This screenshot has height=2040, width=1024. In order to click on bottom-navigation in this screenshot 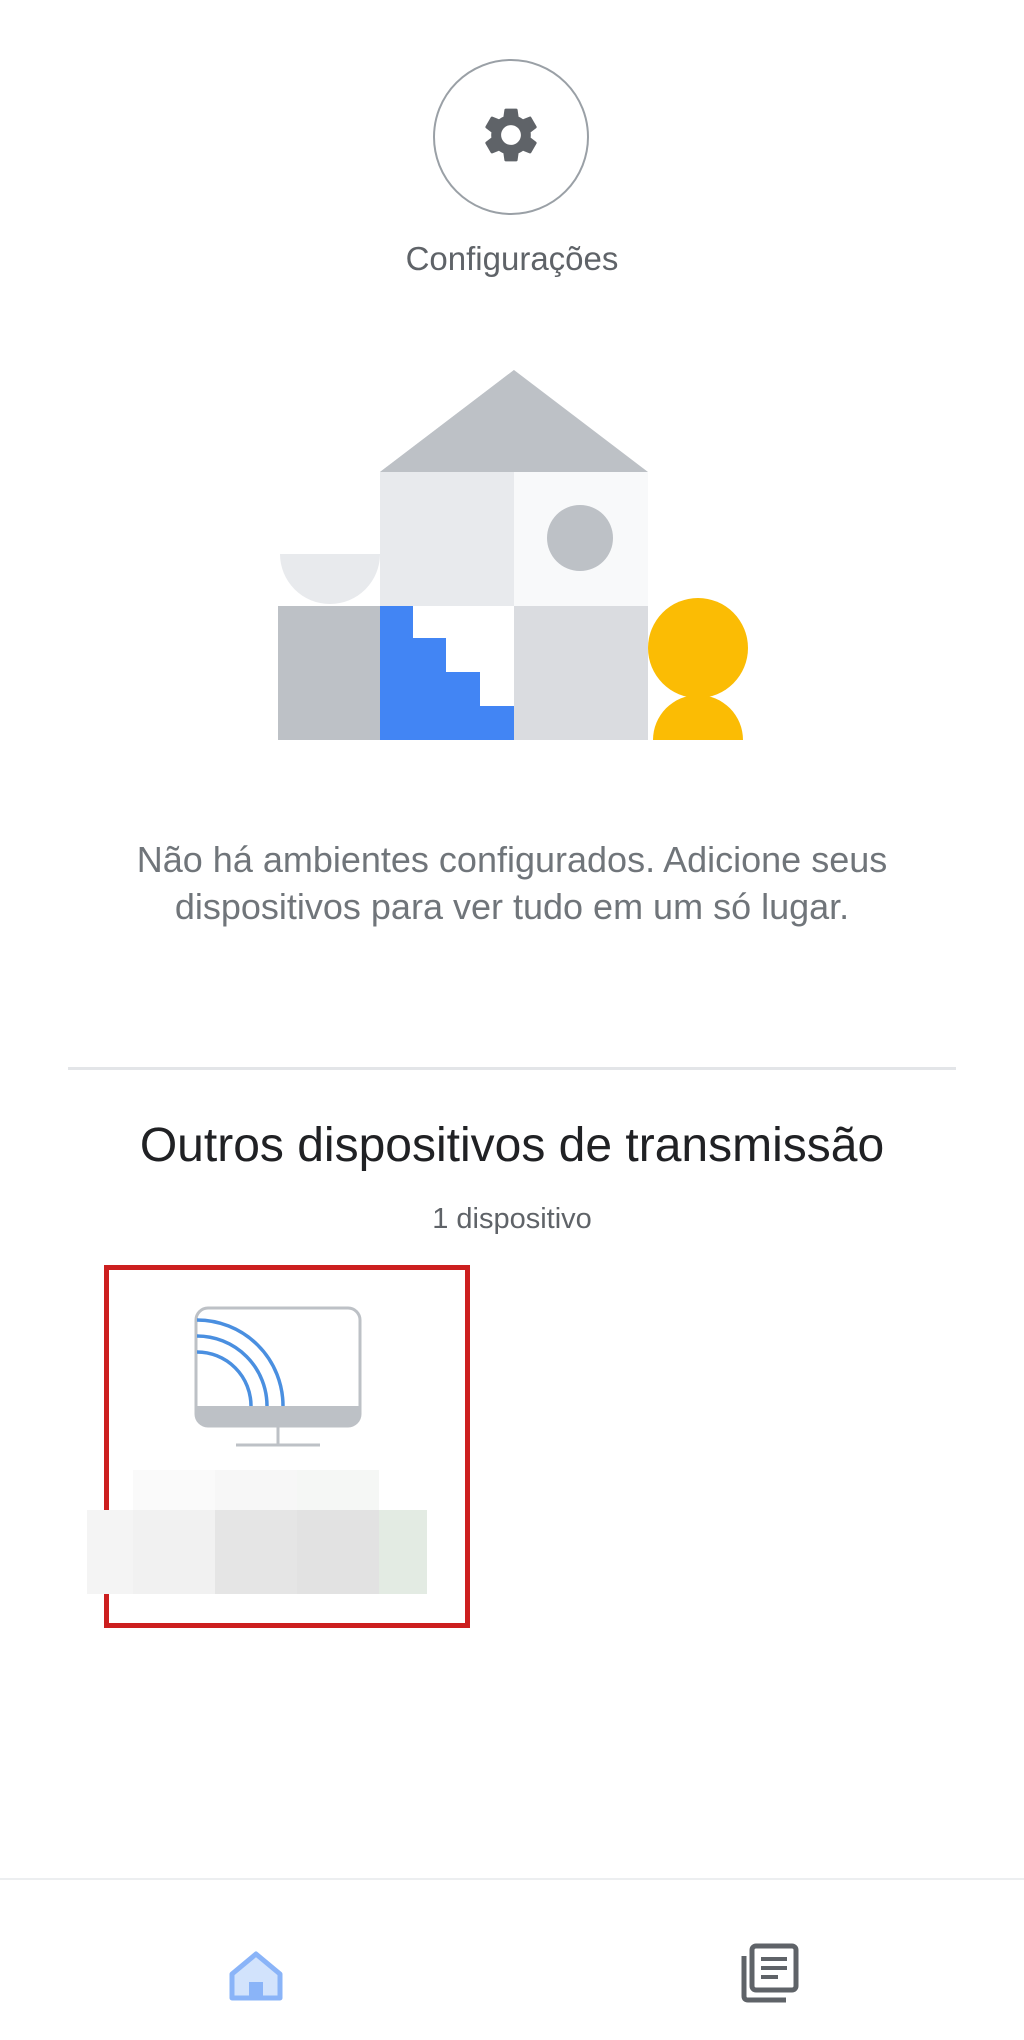, I will do `click(512, 1959)`.